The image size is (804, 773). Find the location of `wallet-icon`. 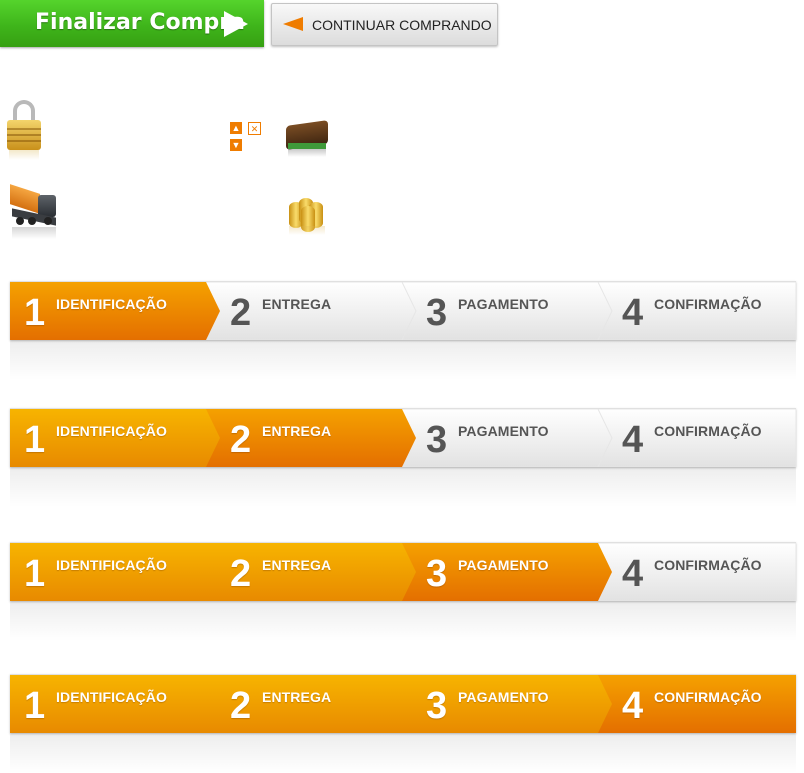

wallet-icon is located at coordinates (306, 137).